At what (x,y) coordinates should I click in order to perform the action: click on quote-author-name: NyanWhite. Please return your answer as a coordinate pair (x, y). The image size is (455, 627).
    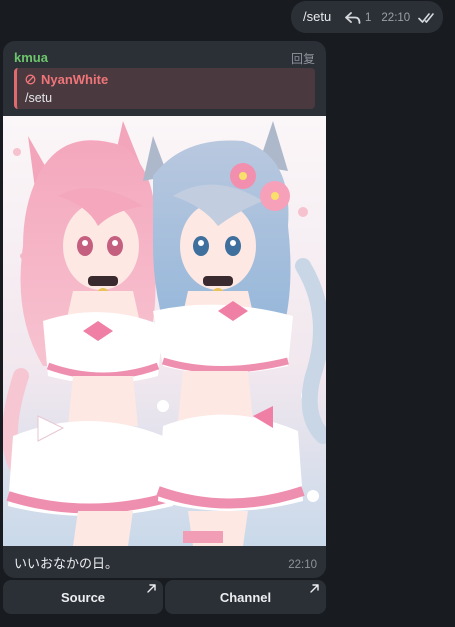
    Looking at the image, I should click on (75, 79).